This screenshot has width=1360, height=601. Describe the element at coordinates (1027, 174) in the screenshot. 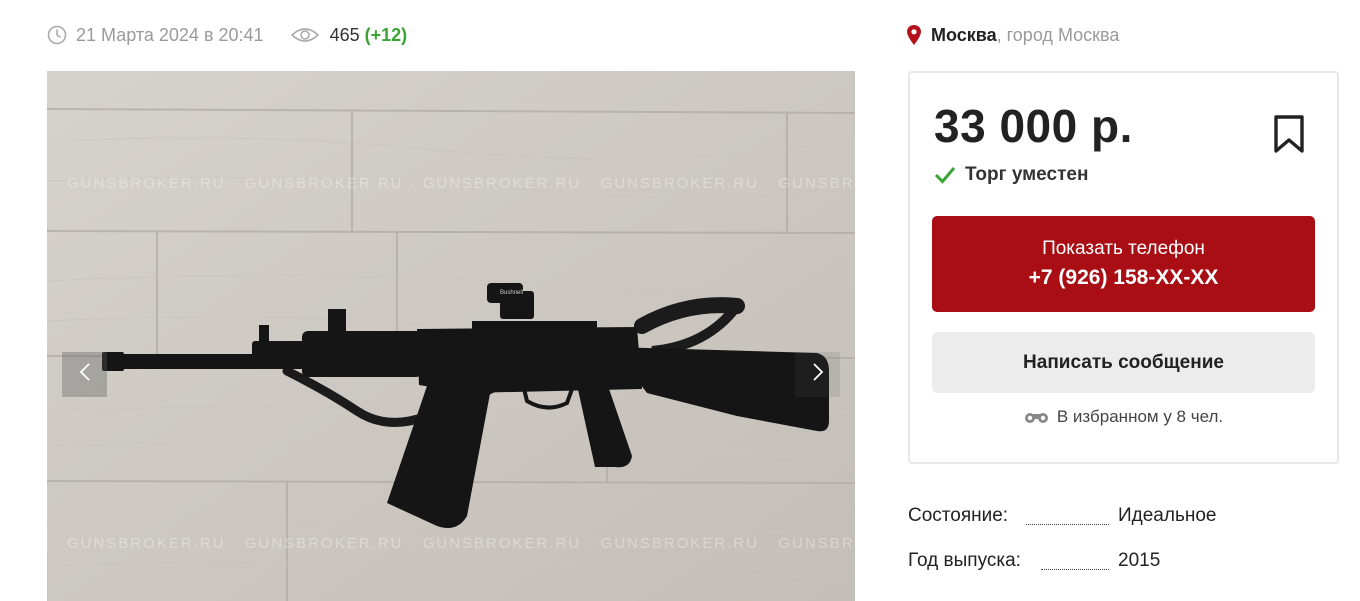

I see `bargain-label: Торг уместен` at that location.